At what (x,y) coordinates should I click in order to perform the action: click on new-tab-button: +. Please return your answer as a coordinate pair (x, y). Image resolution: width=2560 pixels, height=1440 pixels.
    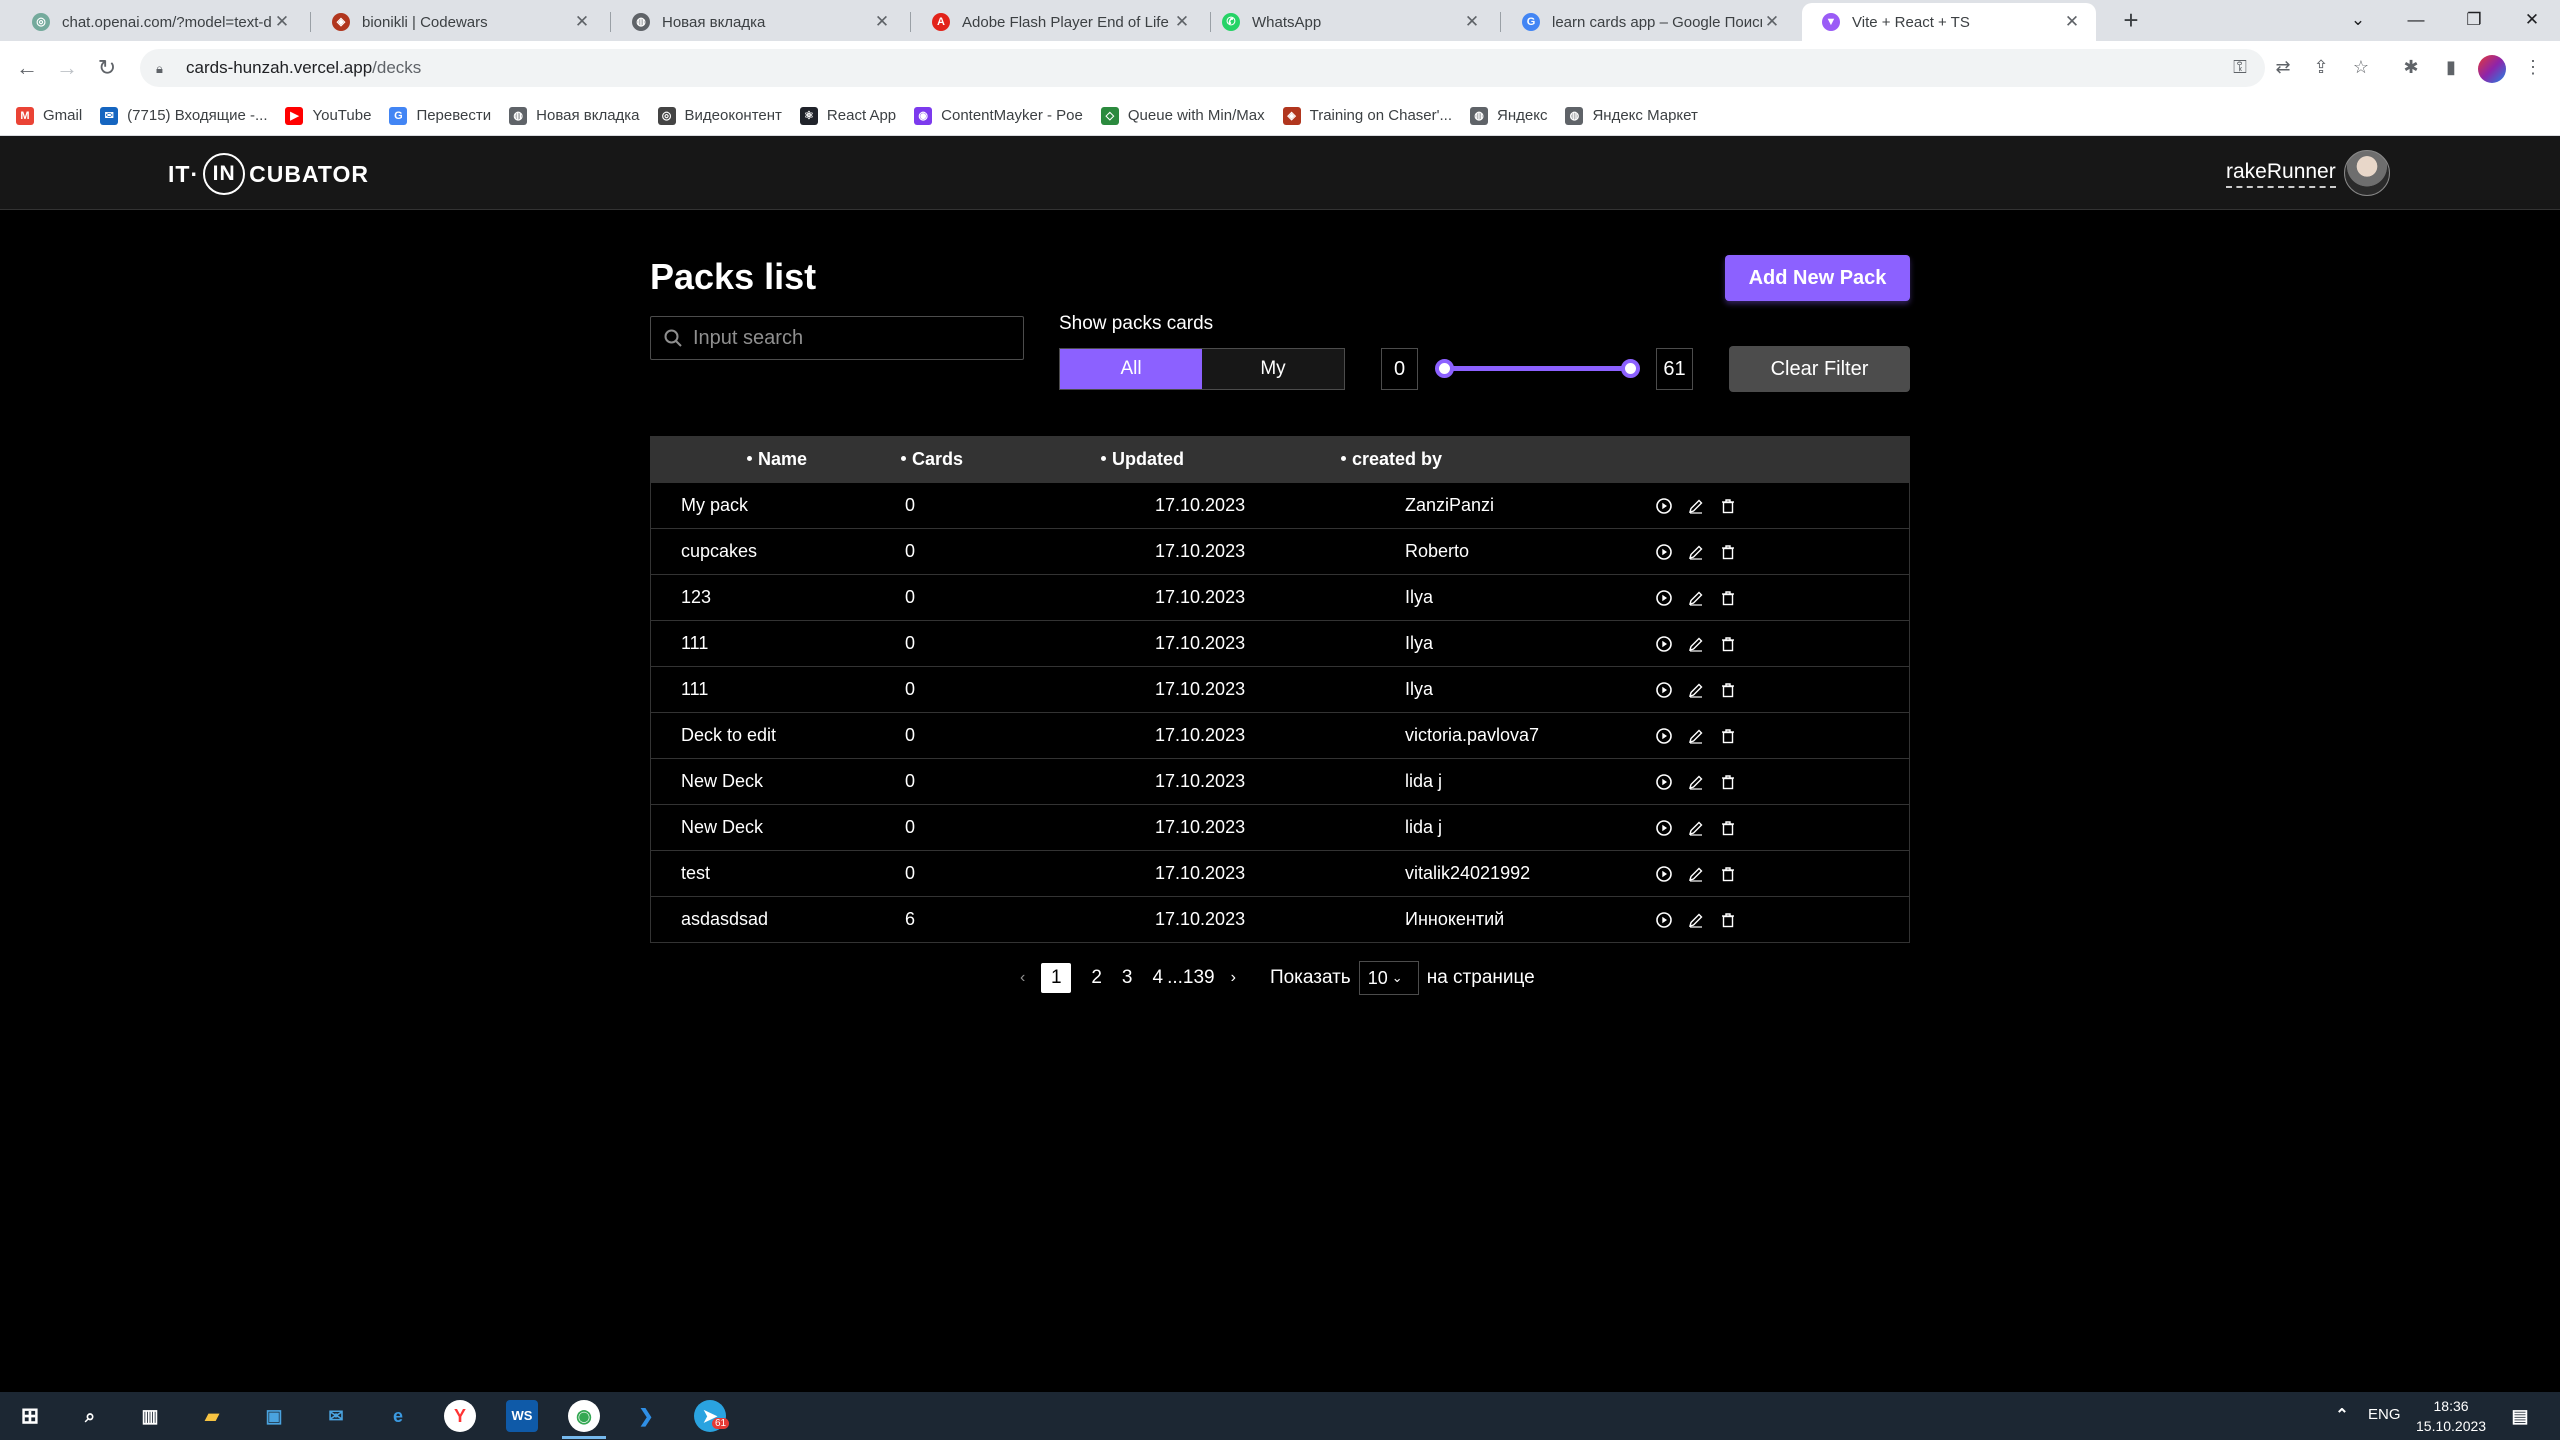
    Looking at the image, I should click on (2131, 21).